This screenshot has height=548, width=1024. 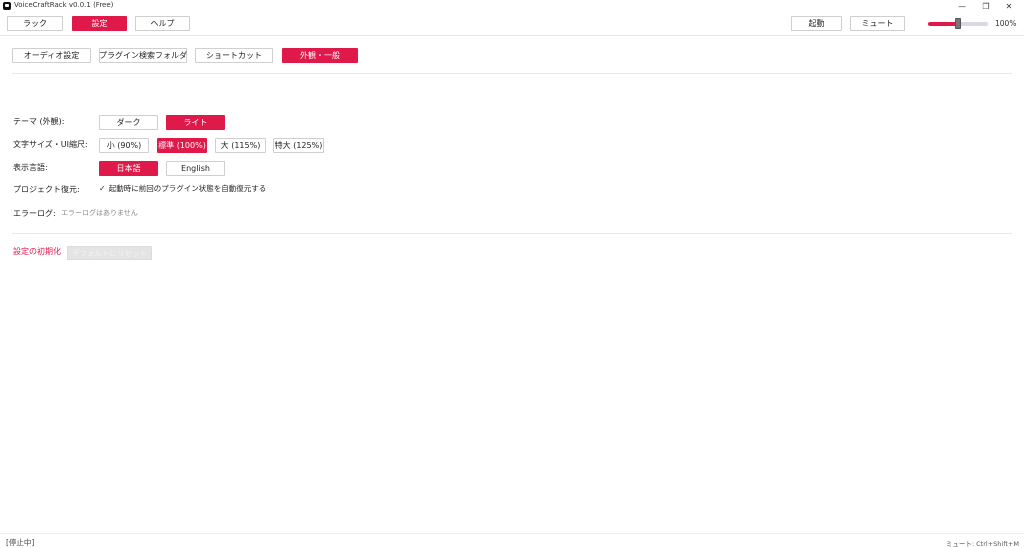 What do you see at coordinates (195, 122) in the screenshot?
I see `theme-light-button: ライト` at bounding box center [195, 122].